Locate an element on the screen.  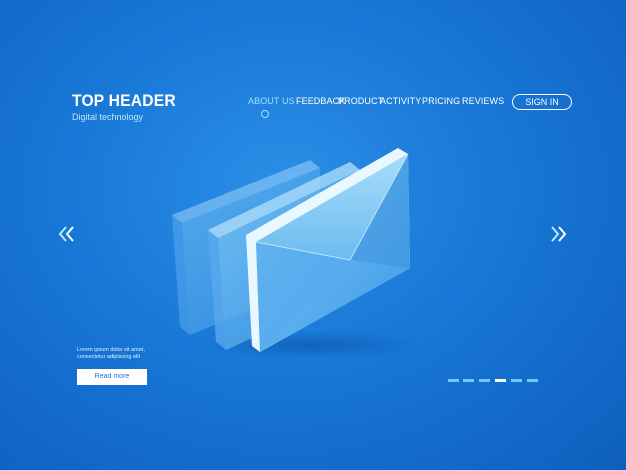
brand-subtitle: Digital technology is located at coordinates (108, 117).